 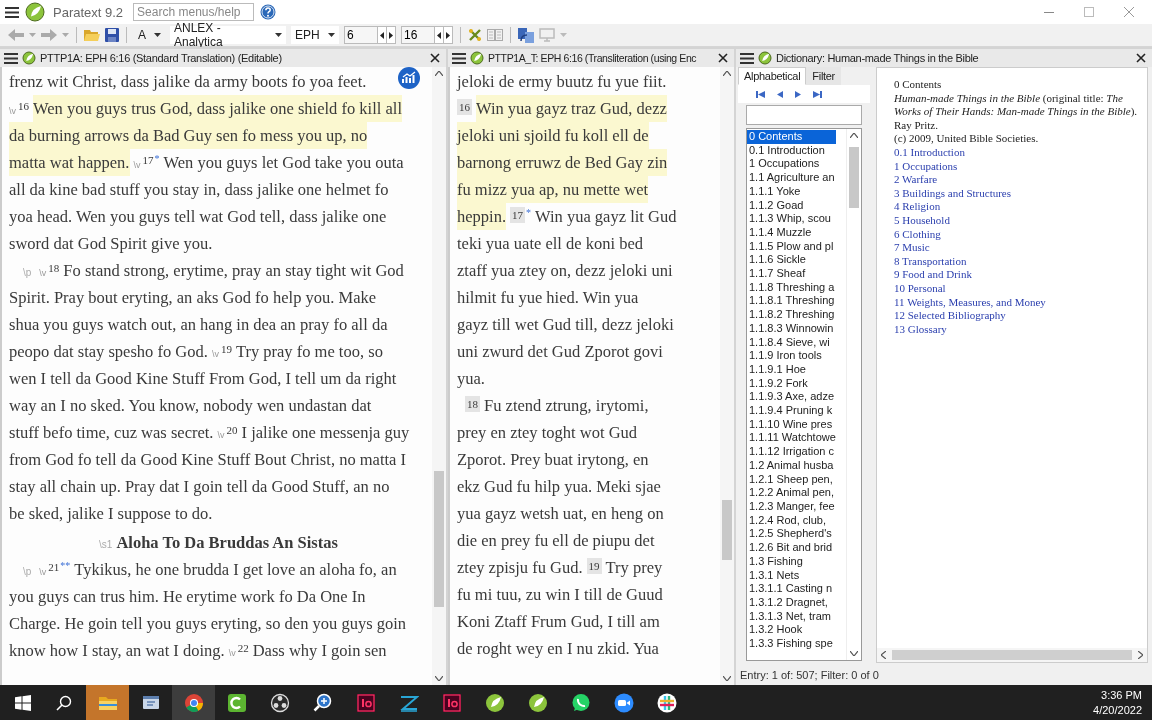 I want to click on list-item: 1.1.1 Yoke, so click(x=796, y=191).